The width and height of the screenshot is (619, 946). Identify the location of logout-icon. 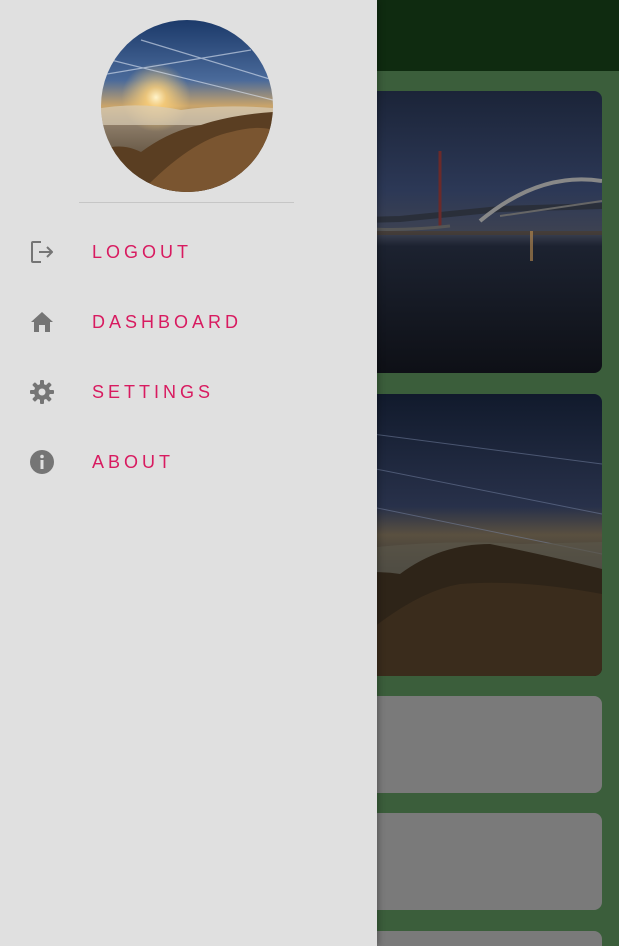
(42, 252).